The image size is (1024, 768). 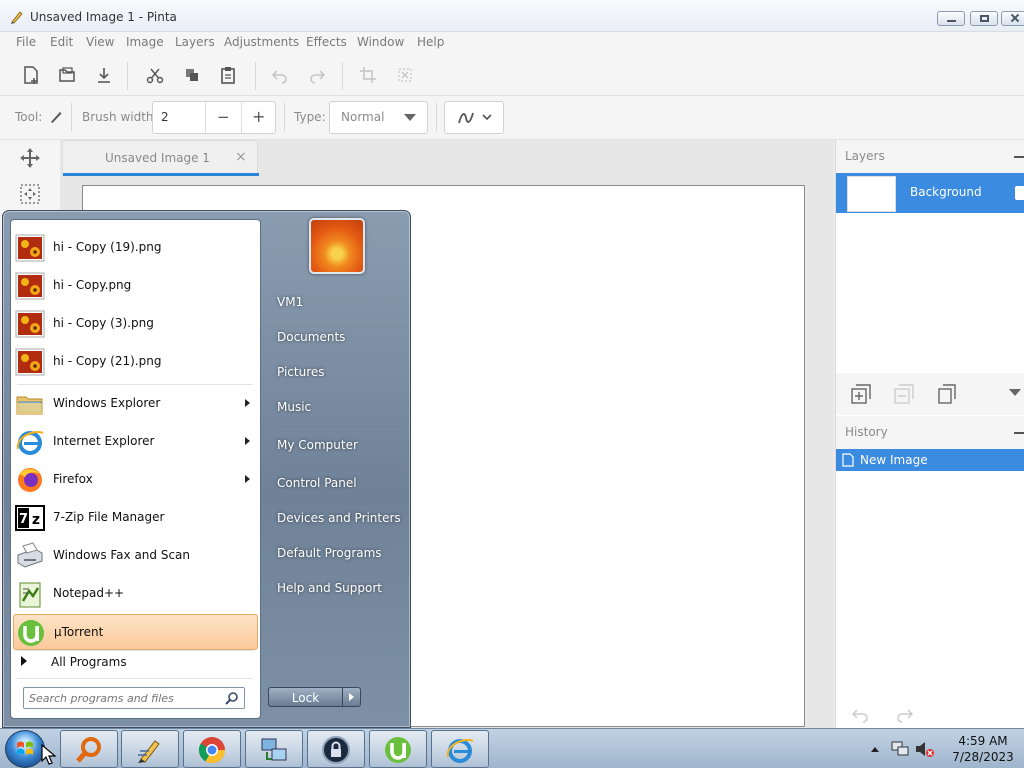 I want to click on all-programs-item: All Programs, so click(x=135, y=662).